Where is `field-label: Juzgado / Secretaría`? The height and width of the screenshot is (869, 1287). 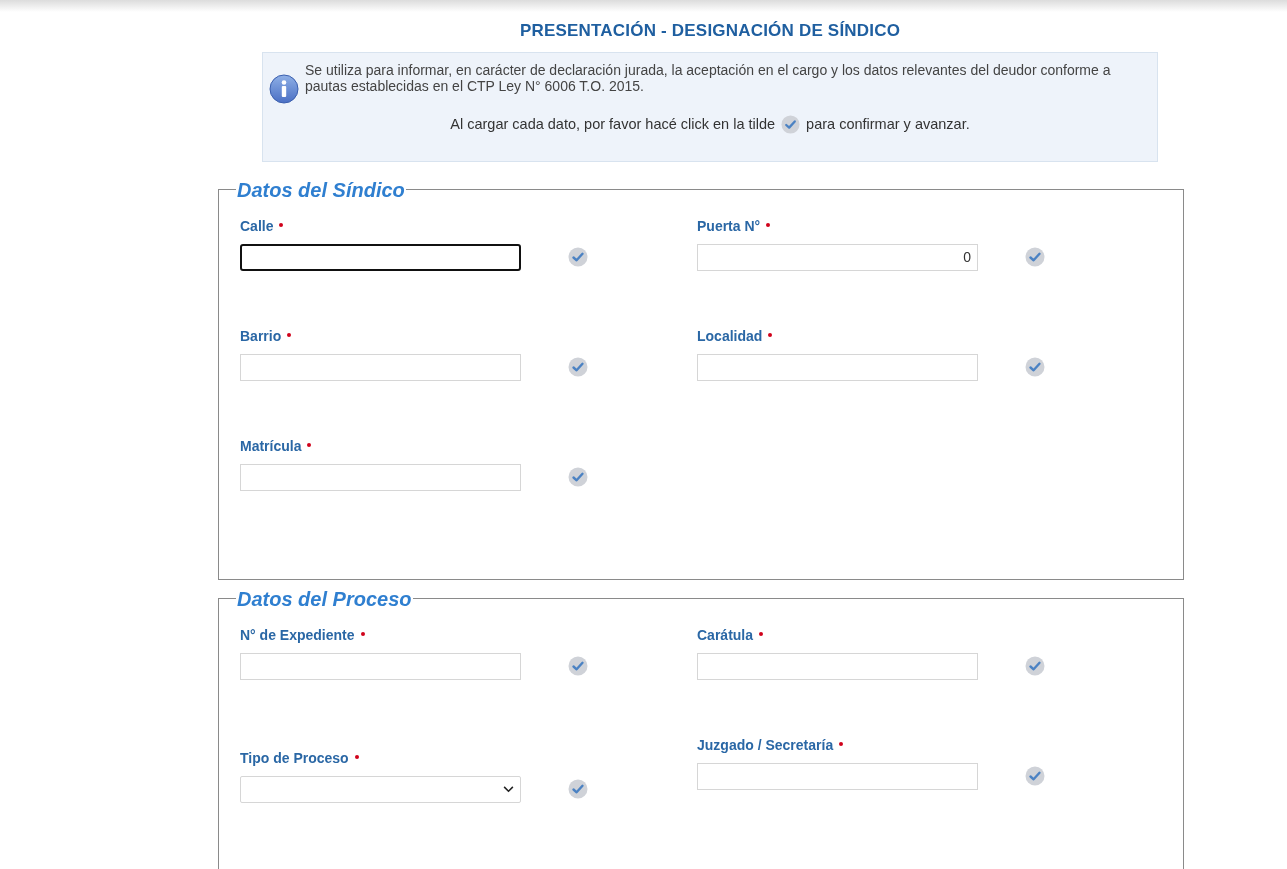
field-label: Juzgado / Secretaría is located at coordinates (765, 745).